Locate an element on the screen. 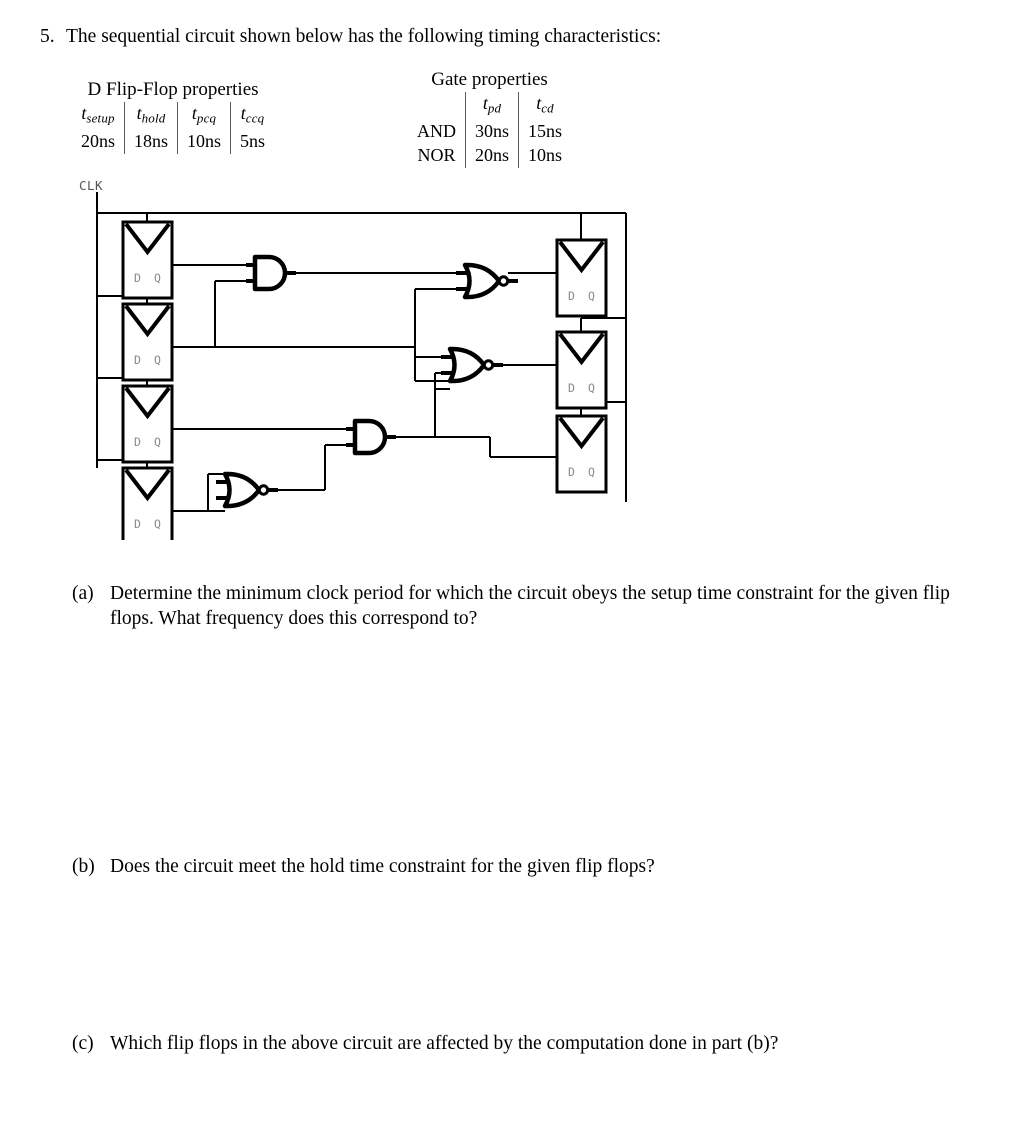 This screenshot has height=1134, width=1012. part-c-tag: (c) is located at coordinates (83, 1043).